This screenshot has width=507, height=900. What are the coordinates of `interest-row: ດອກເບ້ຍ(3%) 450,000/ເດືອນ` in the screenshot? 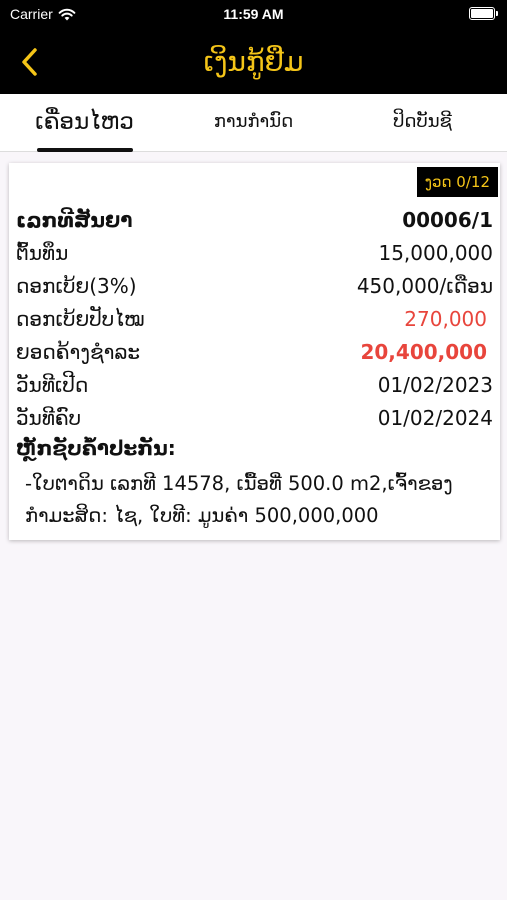 It's located at (254, 285).